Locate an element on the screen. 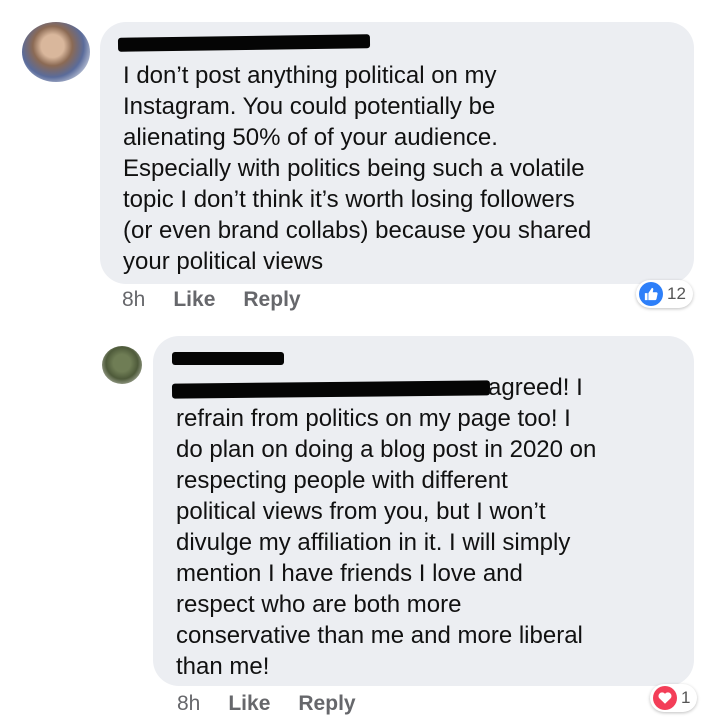 The image size is (720, 720). comment-actions: 8h Like Reply is located at coordinates (211, 300).